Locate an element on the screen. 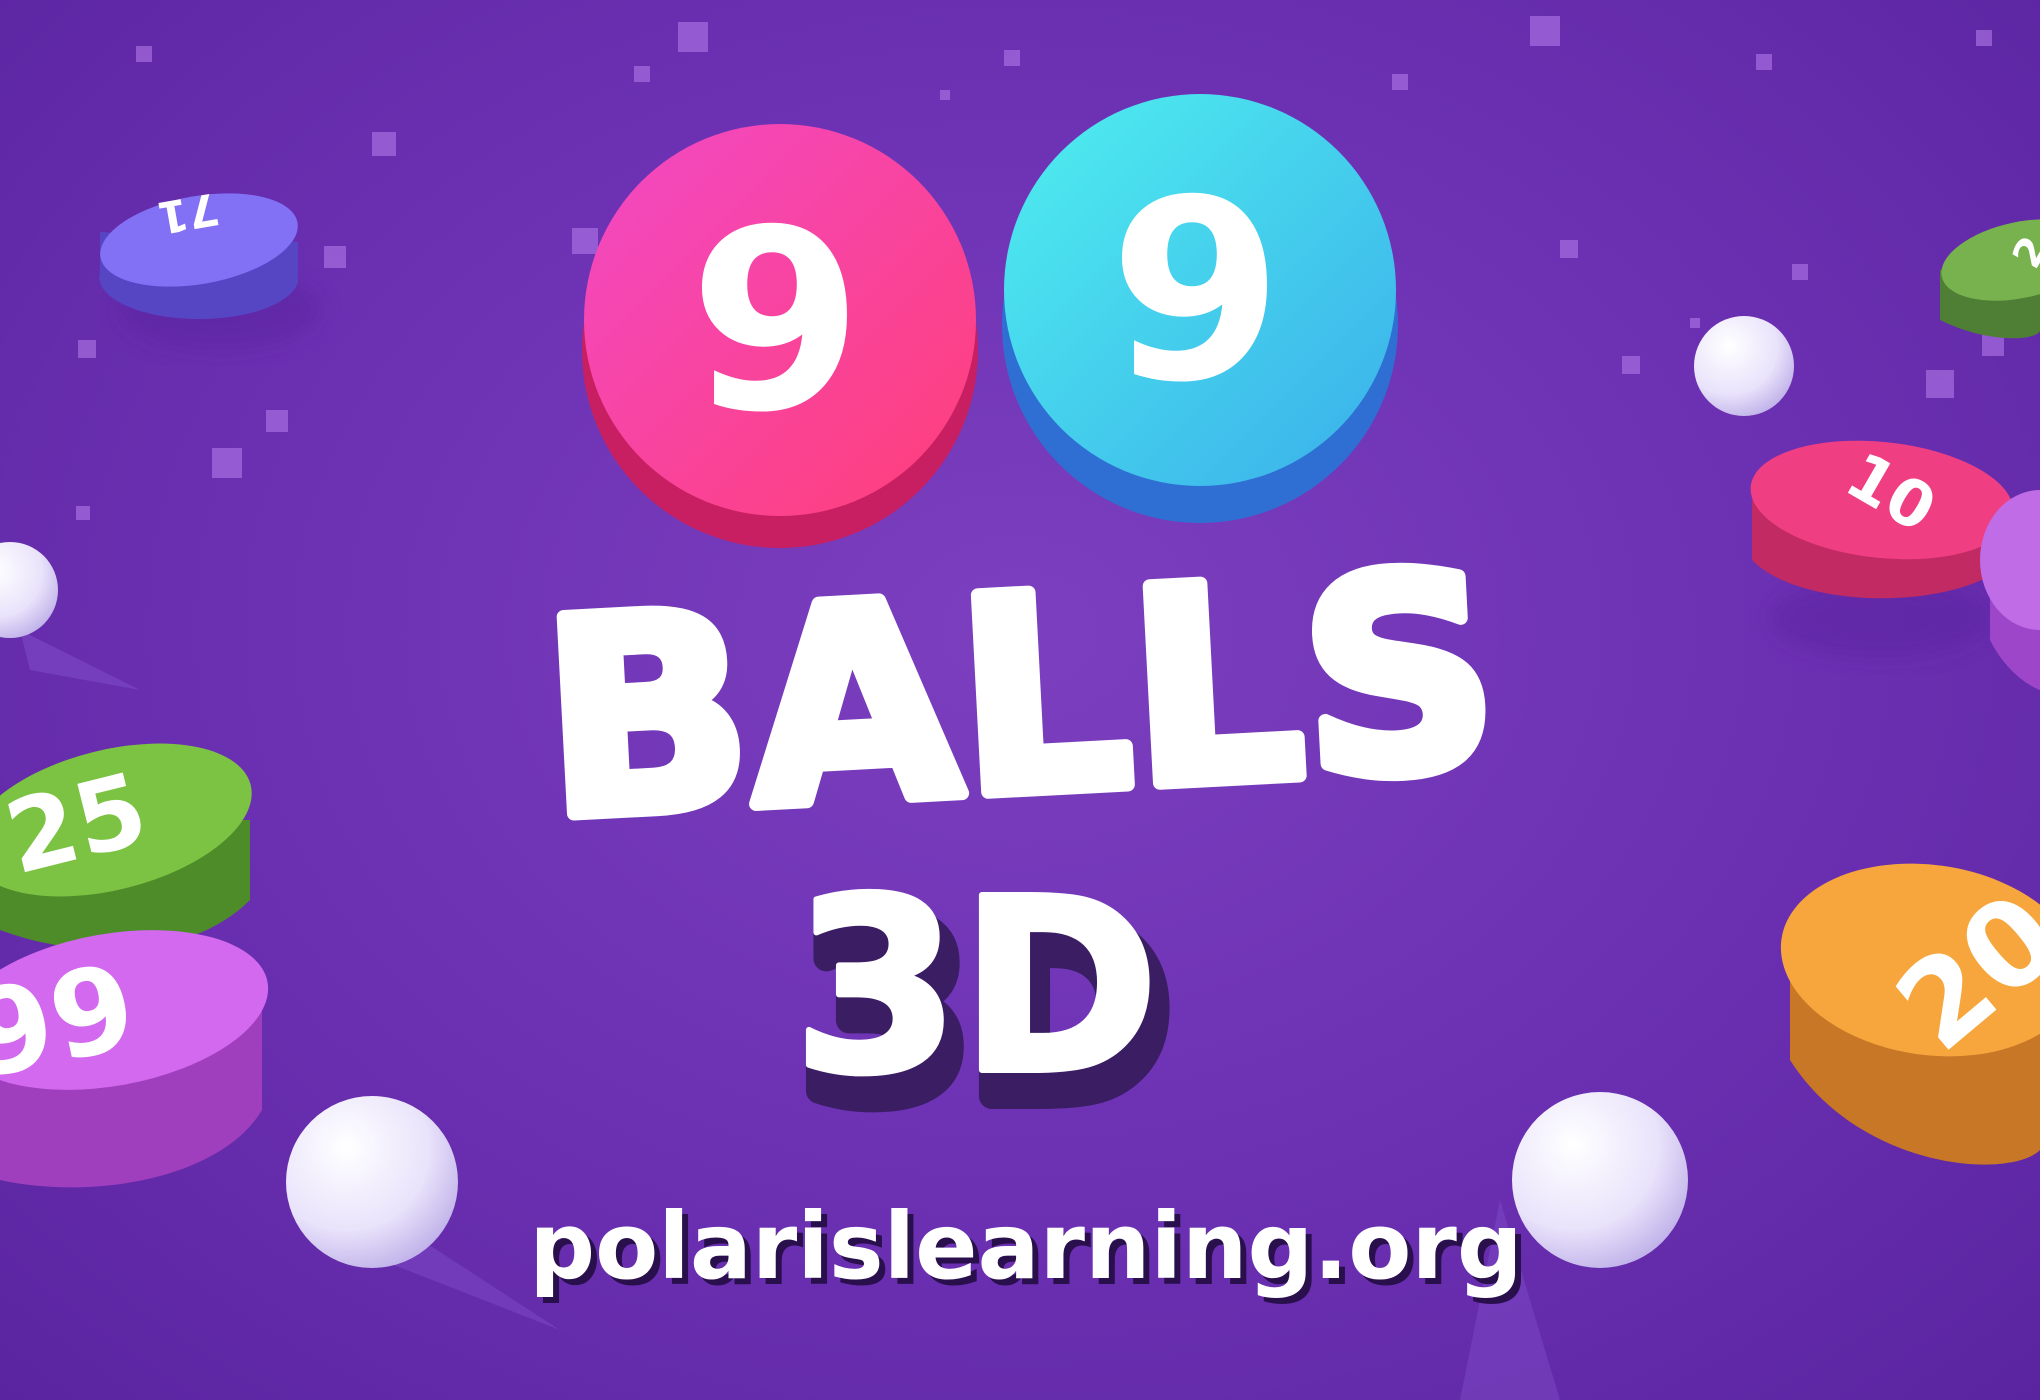 This screenshot has width=2040, height=1400. white-ball-bottom-left is located at coordinates (423, 1213).